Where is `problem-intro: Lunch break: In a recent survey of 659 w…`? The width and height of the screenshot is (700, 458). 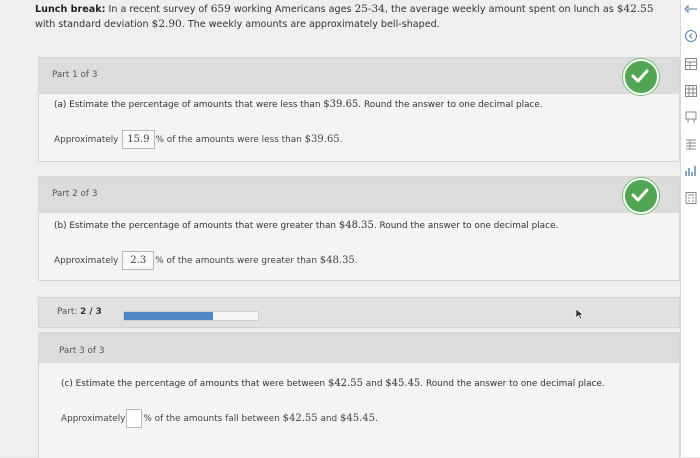 problem-intro: Lunch break: In a recent survey of 659 w… is located at coordinates (355, 17).